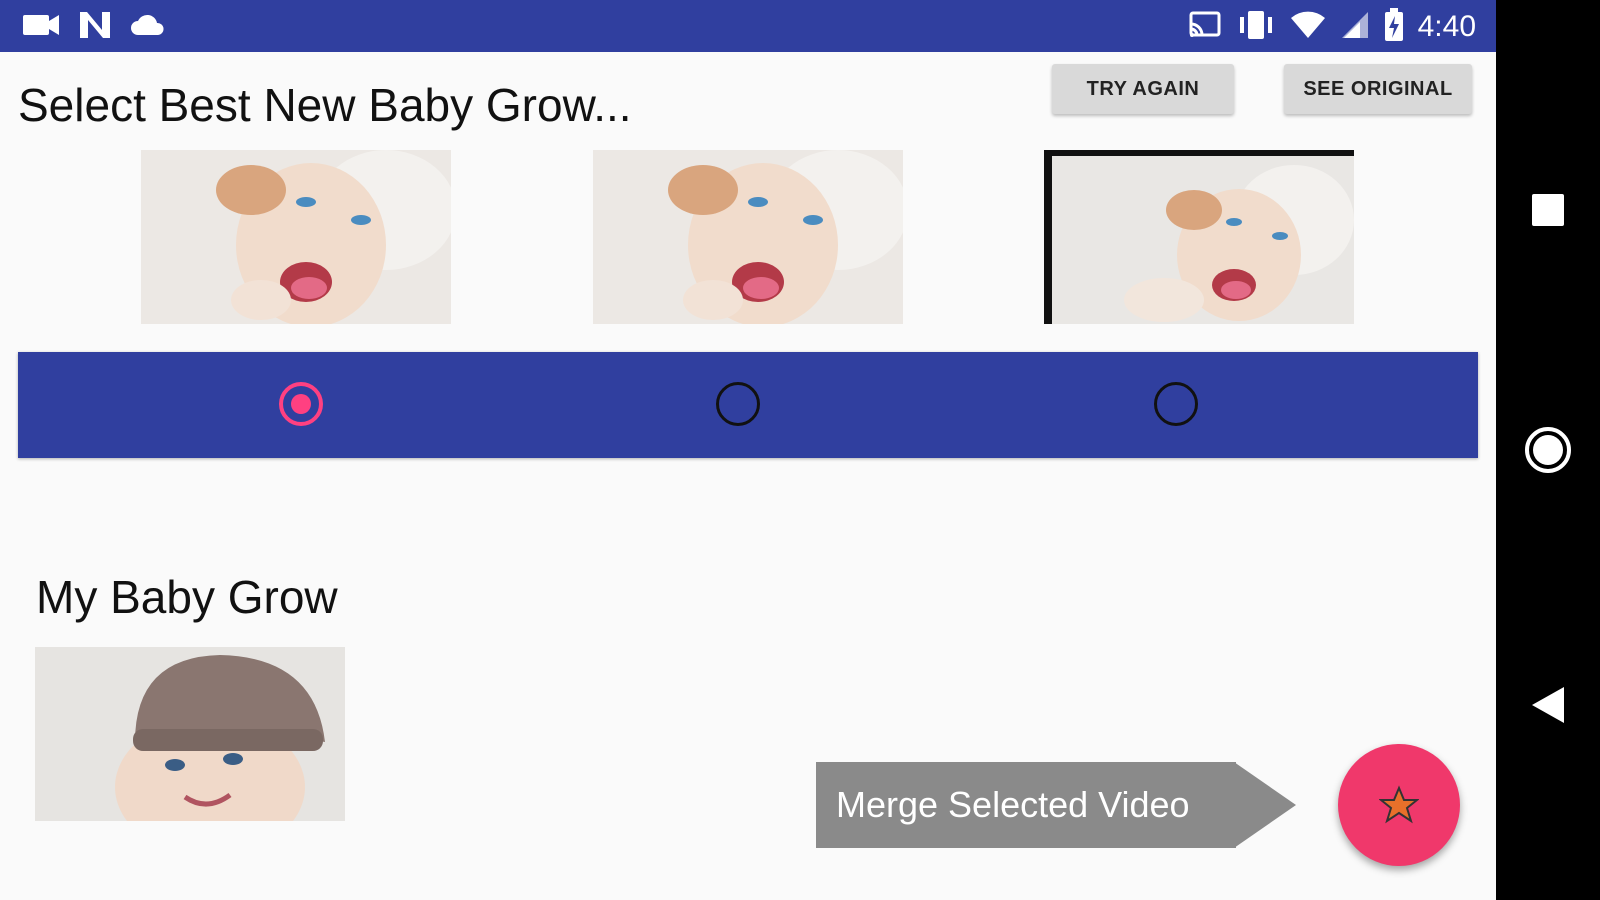 Image resolution: width=1600 pixels, height=900 pixels. What do you see at coordinates (1446, 26) in the screenshot?
I see `status-time: 4:40` at bounding box center [1446, 26].